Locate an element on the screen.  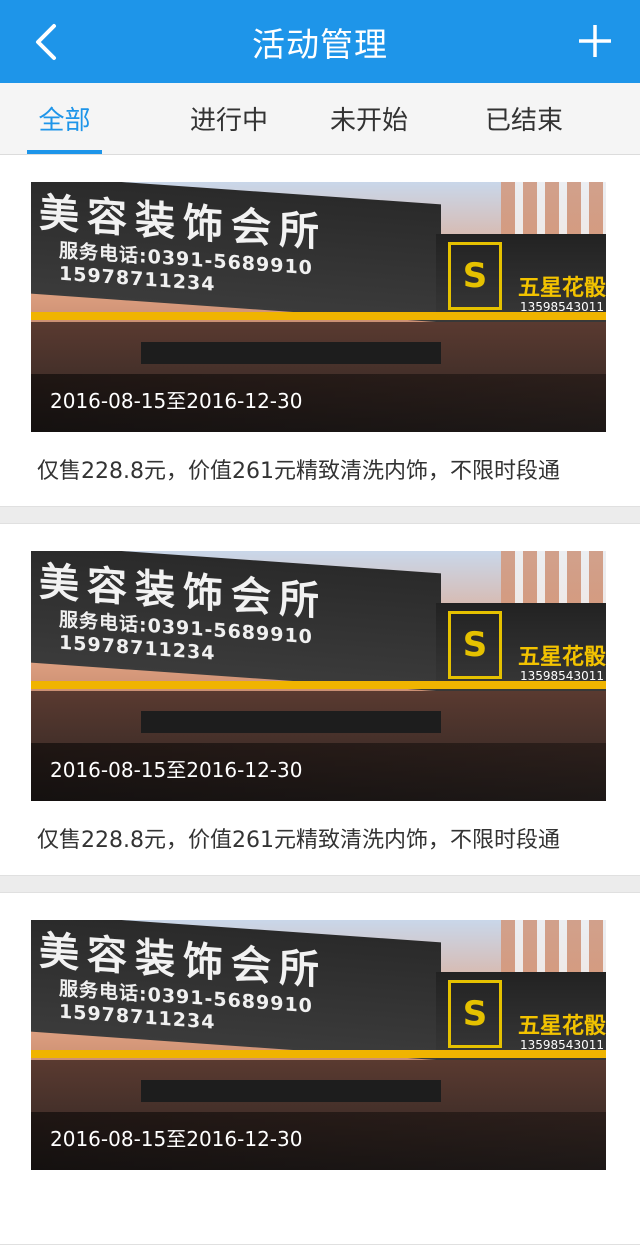
filter-tabs: 全部 进行中 未开始 已结束 is located at coordinates (320, 119).